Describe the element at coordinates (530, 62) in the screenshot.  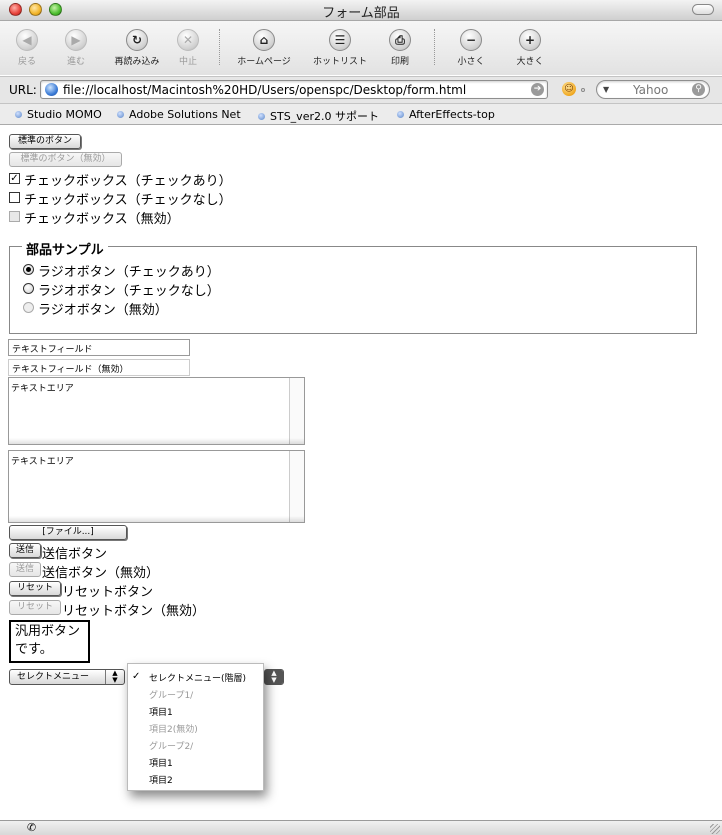
I see `larger-label: 大きく` at that location.